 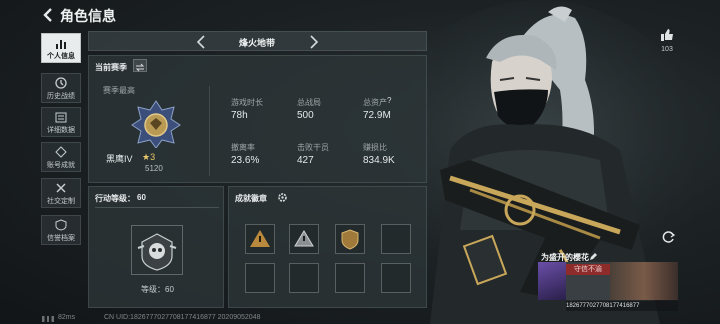 I want to click on level-emblem-frame, so click(x=157, y=250).